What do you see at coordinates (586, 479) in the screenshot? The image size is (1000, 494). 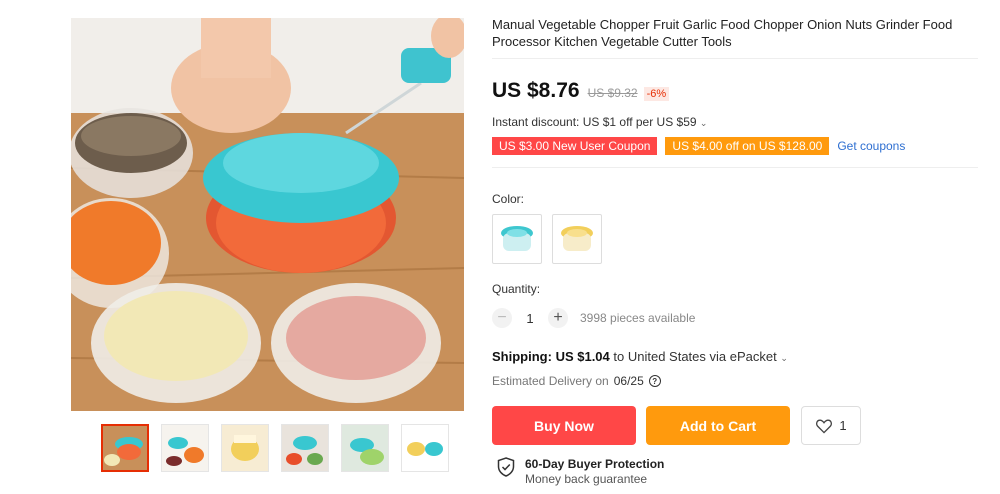 I see `protection-subtitle: Money back guarantee` at bounding box center [586, 479].